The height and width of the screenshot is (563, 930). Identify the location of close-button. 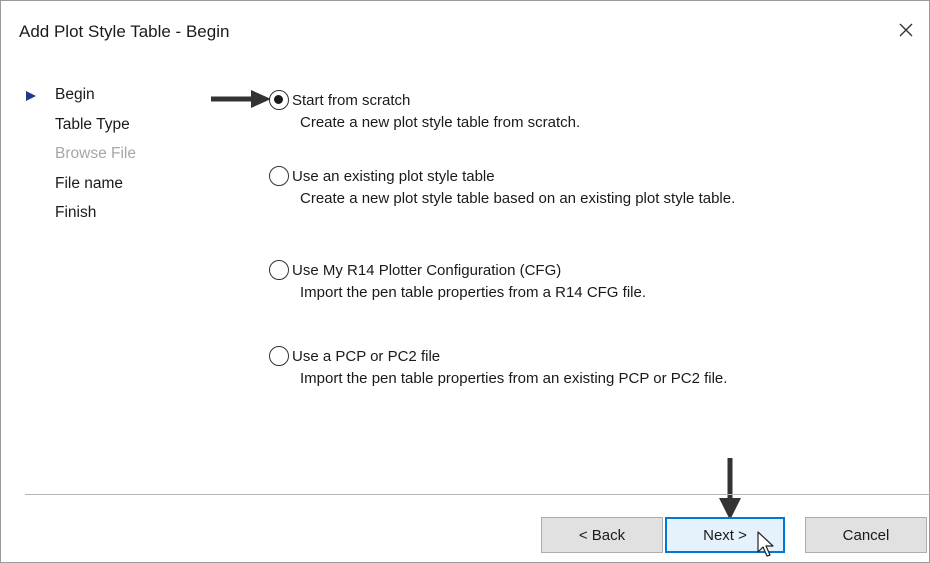
(906, 30).